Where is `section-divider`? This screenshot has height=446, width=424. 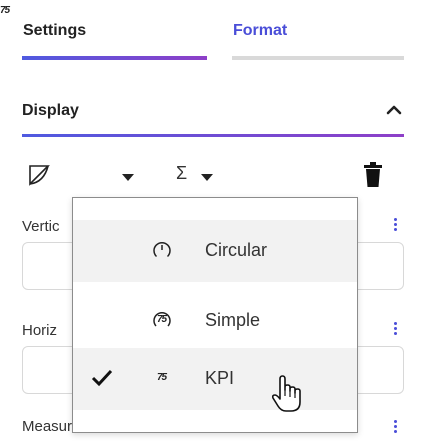 section-divider is located at coordinates (213, 135).